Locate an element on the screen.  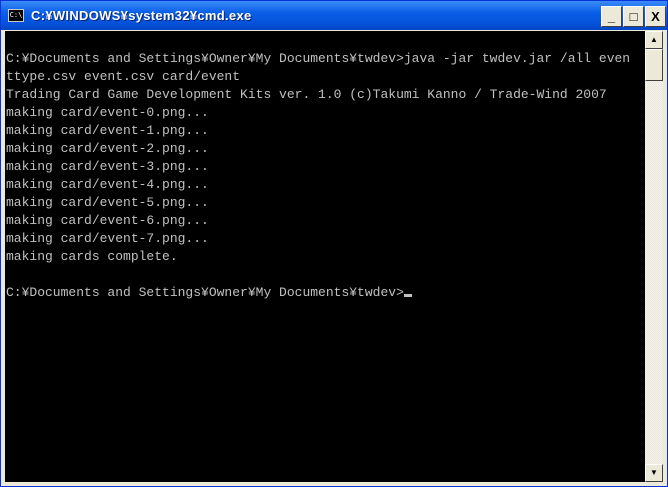
vertical-scrollbar: ▲ ▼ is located at coordinates (654, 256).